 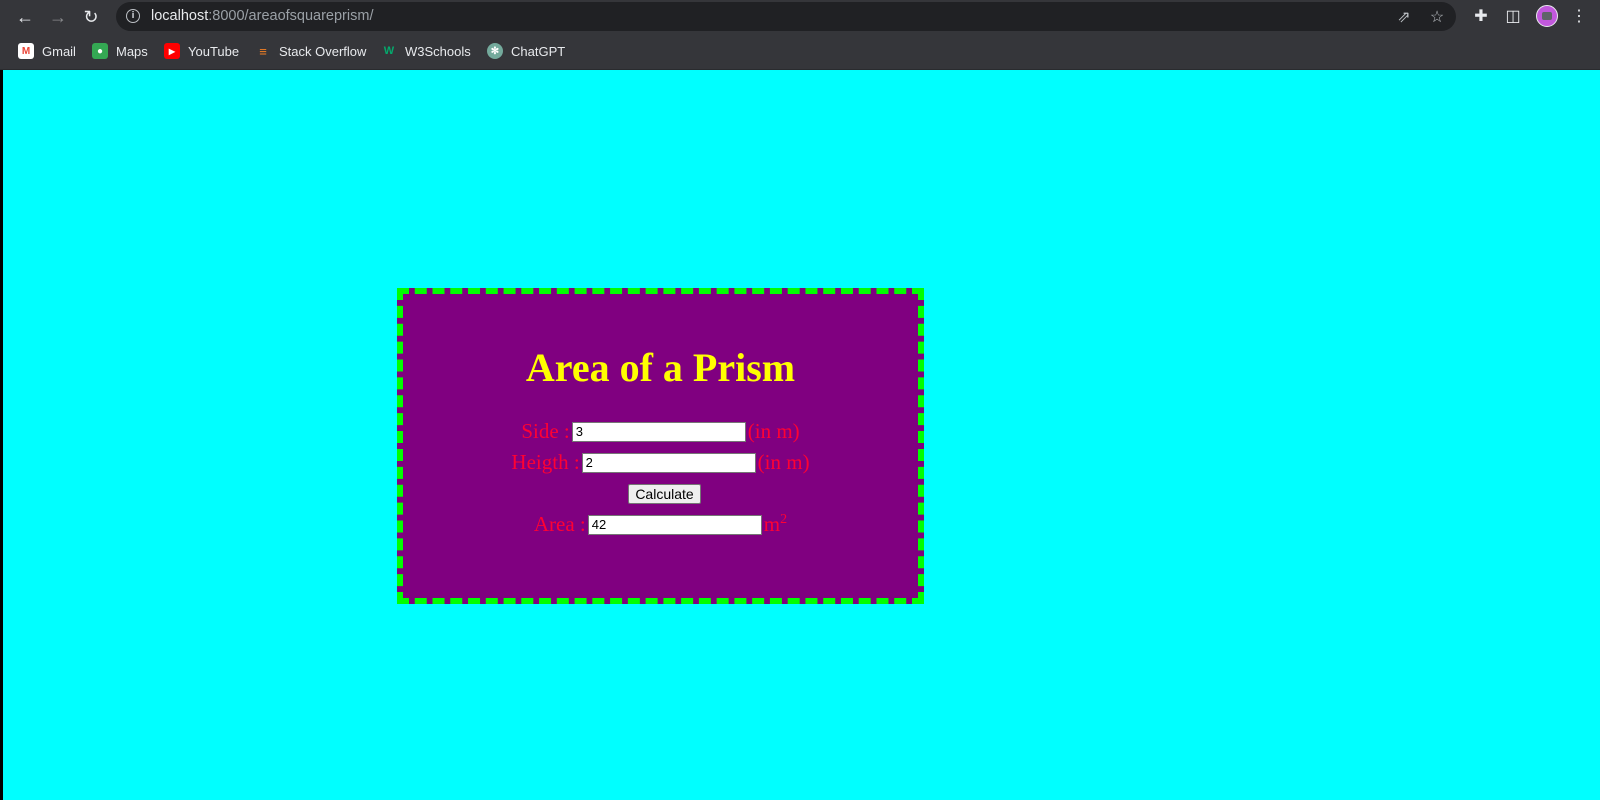 I want to click on url-host: localhost, so click(x=180, y=16).